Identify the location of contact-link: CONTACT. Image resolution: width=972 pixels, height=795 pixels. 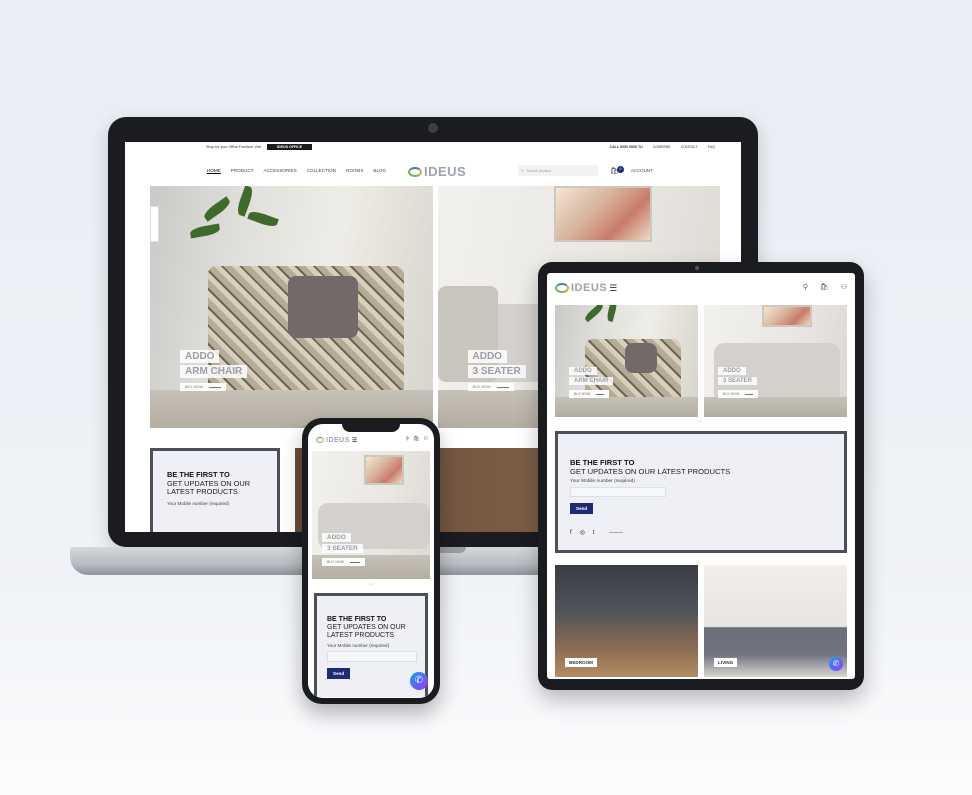
(689, 147).